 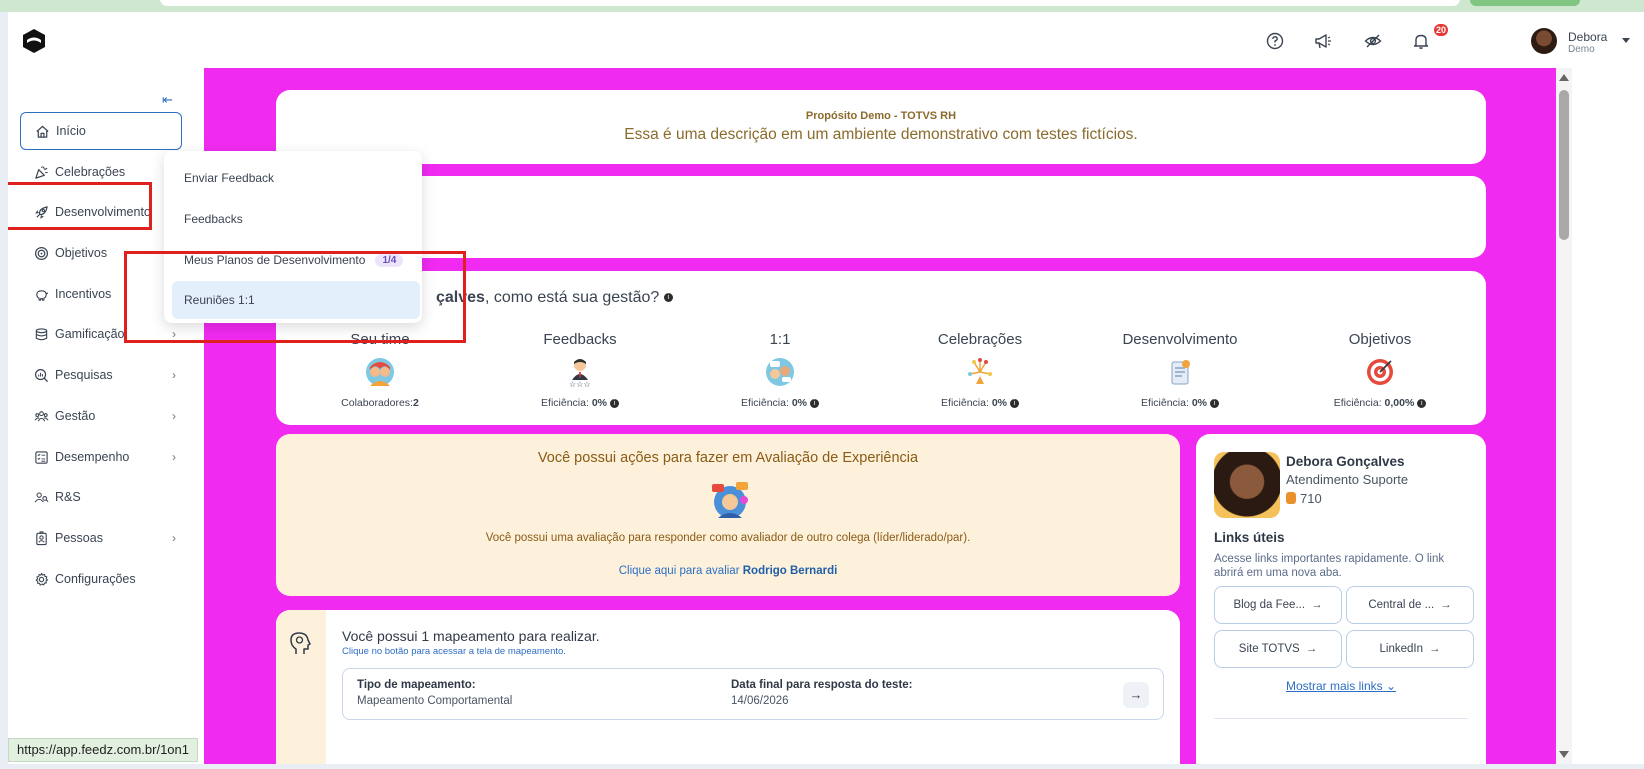 I want to click on team-icon, so click(x=41, y=415).